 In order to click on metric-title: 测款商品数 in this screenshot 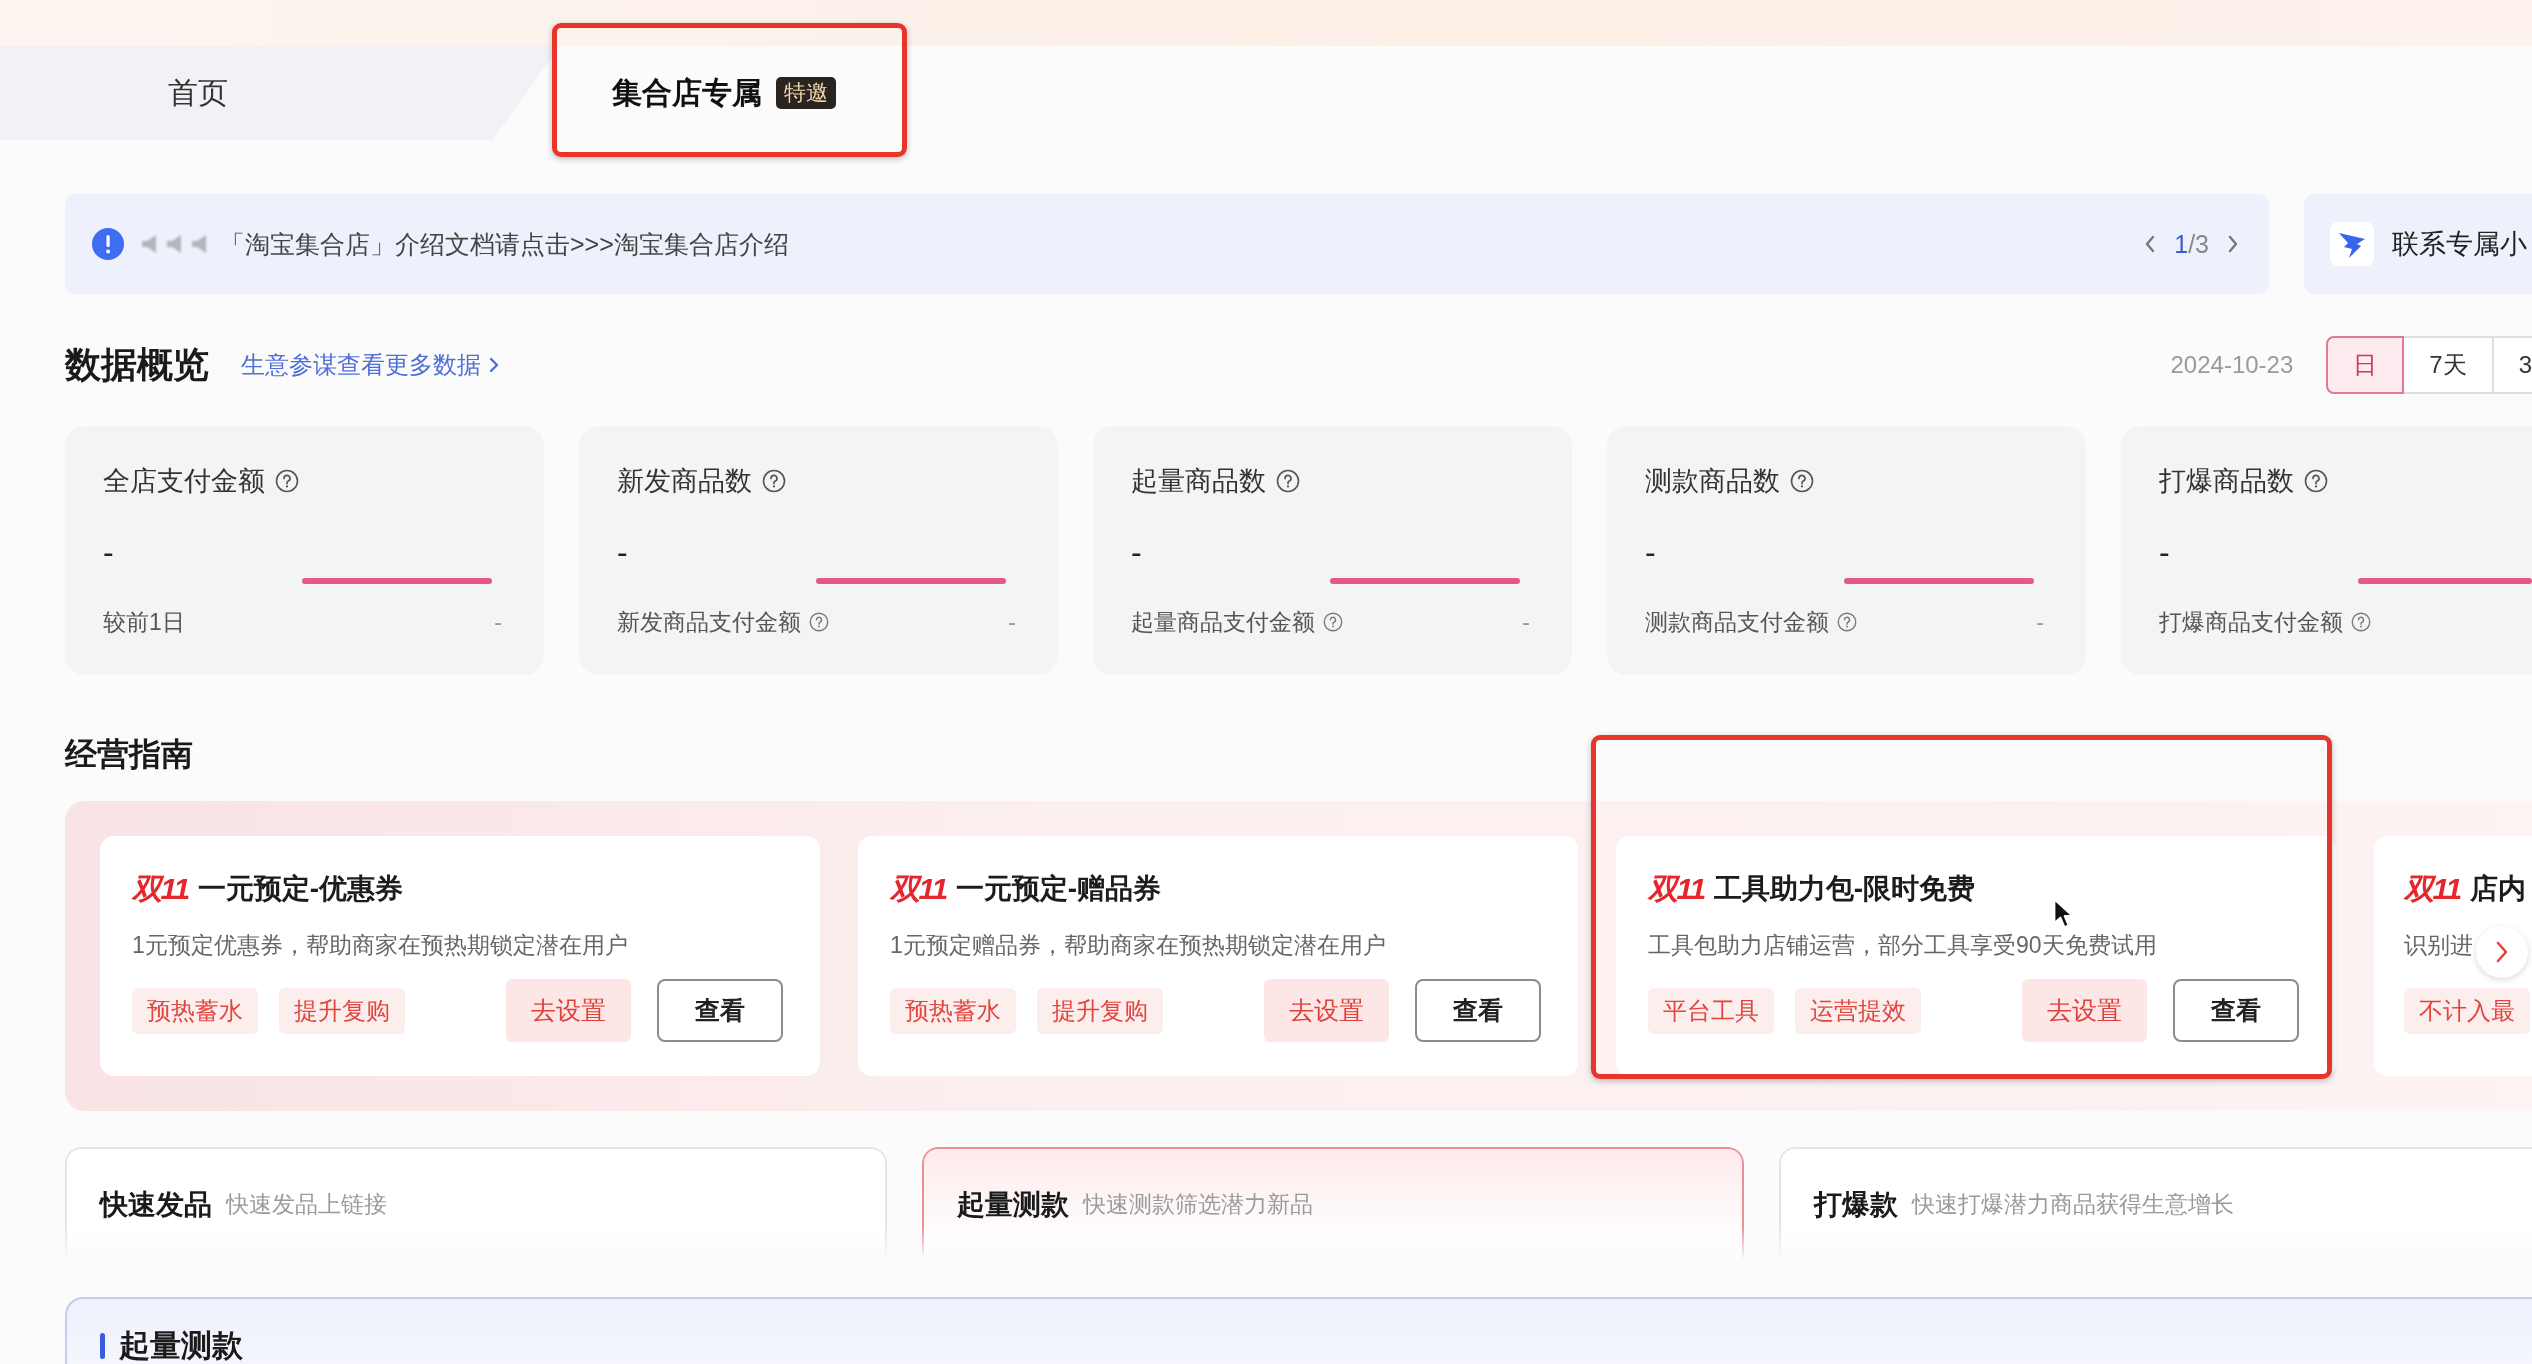, I will do `click(1712, 481)`.